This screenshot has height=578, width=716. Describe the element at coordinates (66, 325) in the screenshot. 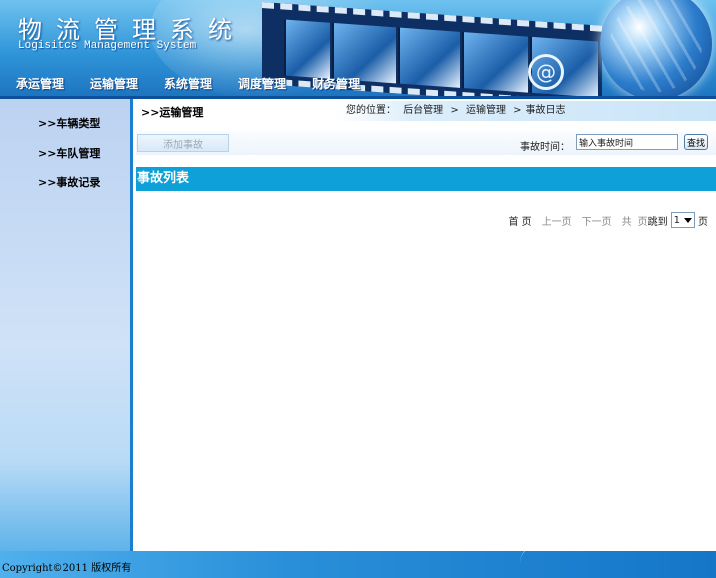

I see `sidebar: >>车辆类型 >>车队管理 >>事故记录` at that location.